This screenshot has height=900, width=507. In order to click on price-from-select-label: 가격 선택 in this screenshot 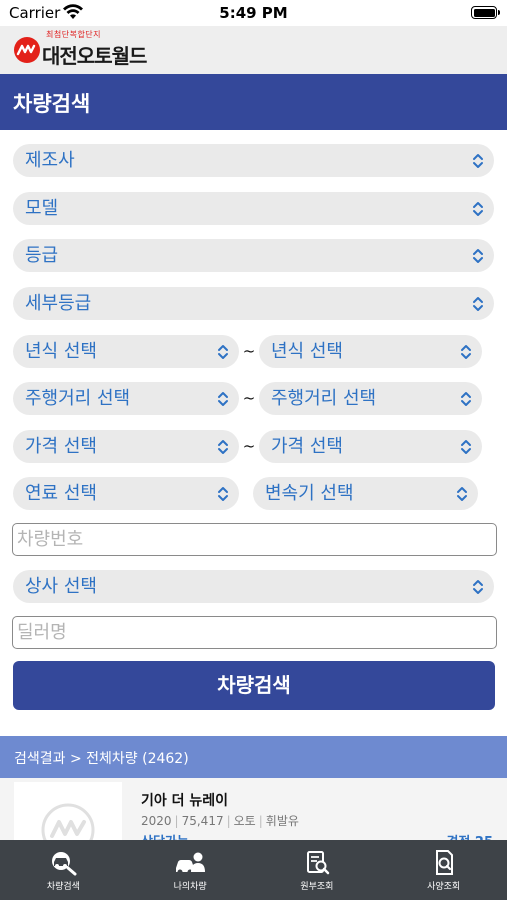, I will do `click(61, 446)`.